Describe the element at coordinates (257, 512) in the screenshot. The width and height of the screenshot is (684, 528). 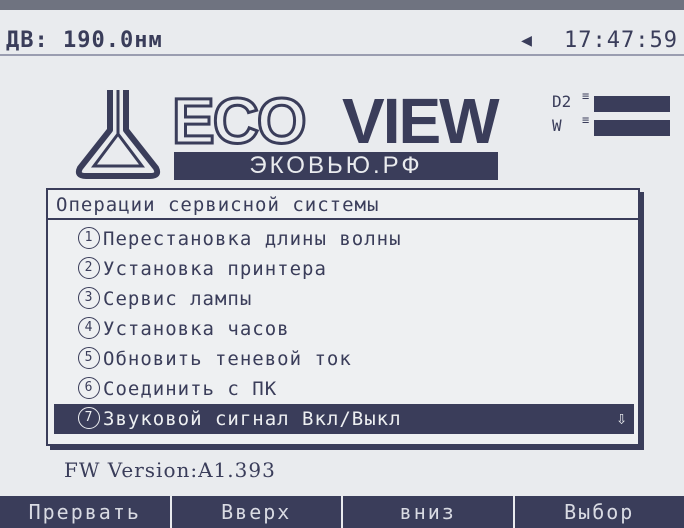
I see `up-softkey: Вверх` at that location.